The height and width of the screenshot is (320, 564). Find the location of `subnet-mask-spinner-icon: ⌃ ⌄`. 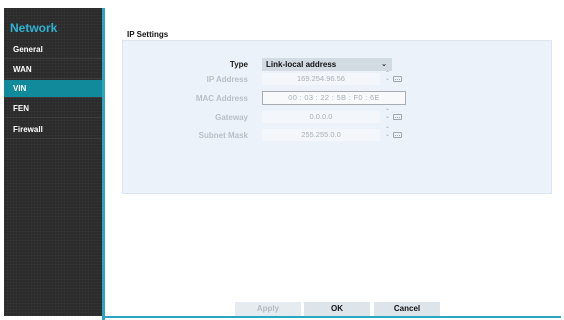

subnet-mask-spinner-icon: ⌃ ⌄ is located at coordinates (387, 132).